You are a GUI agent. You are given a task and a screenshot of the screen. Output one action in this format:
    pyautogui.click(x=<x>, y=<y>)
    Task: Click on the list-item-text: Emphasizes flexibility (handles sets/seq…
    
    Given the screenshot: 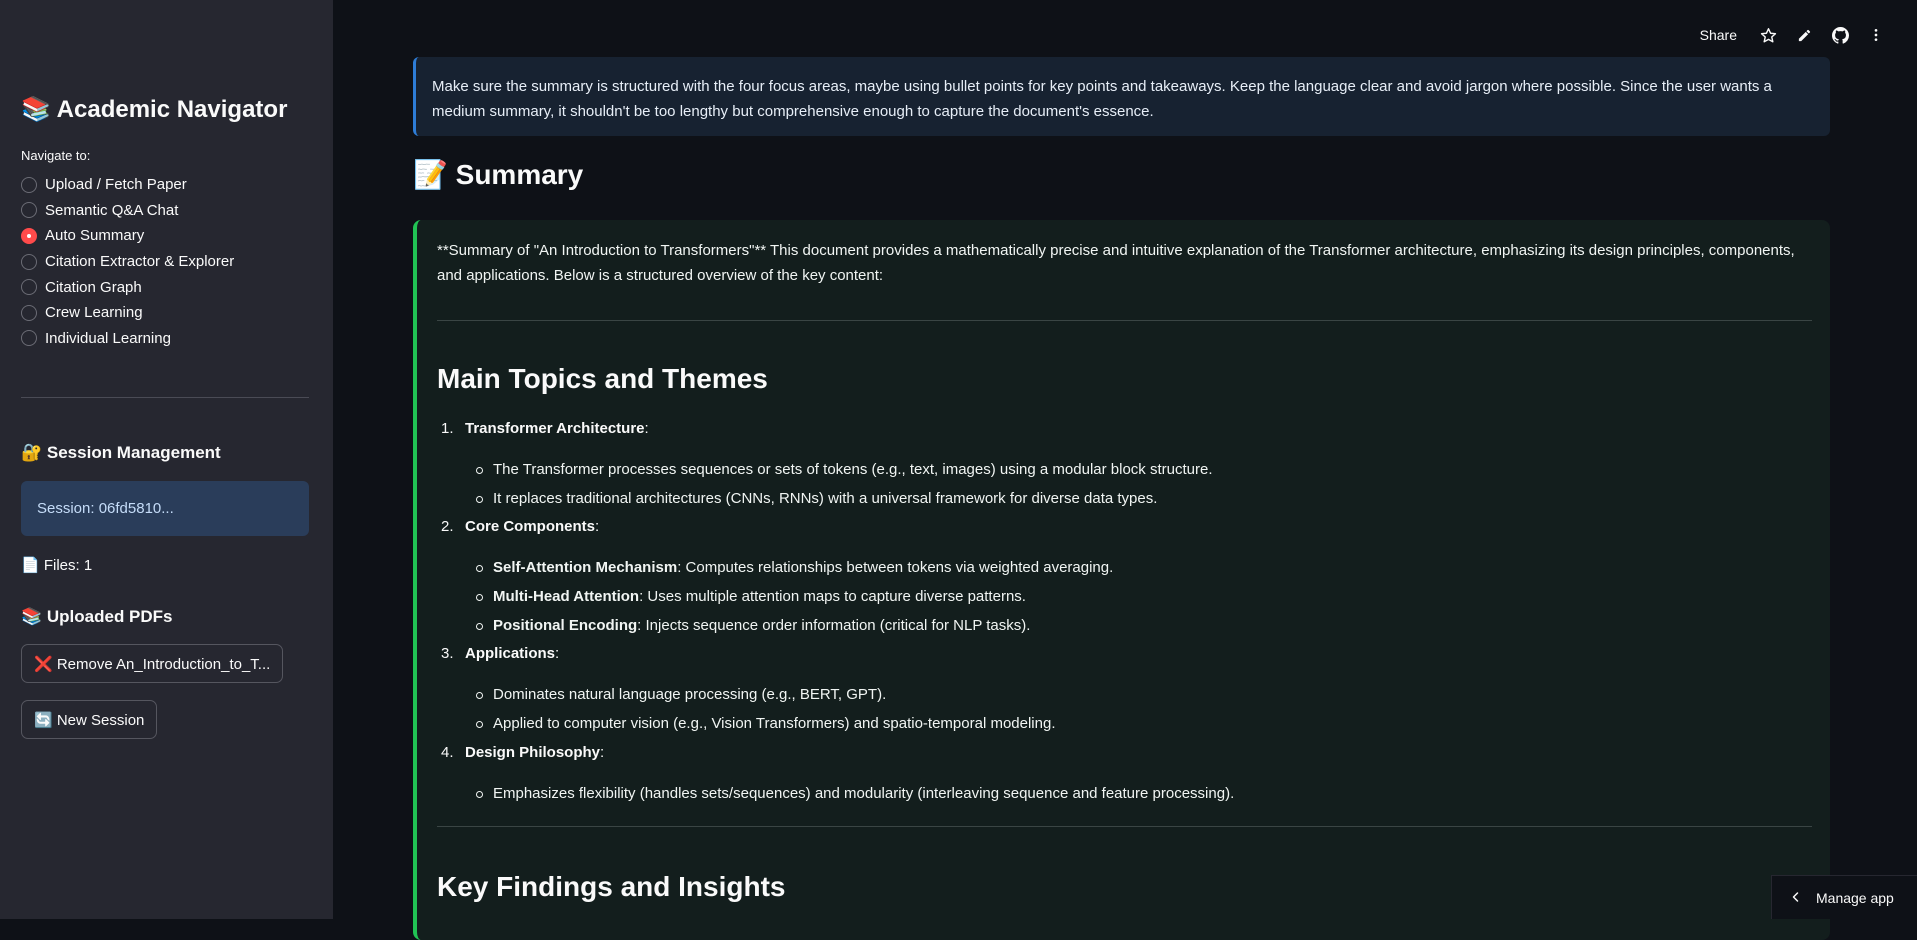 What is the action you would take?
    pyautogui.click(x=863, y=793)
    